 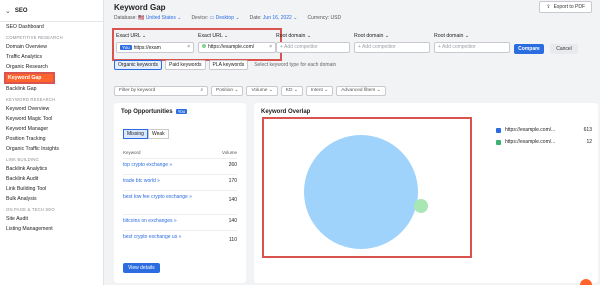 I want to click on sidebar-app-label: SEO, so click(x=21, y=10).